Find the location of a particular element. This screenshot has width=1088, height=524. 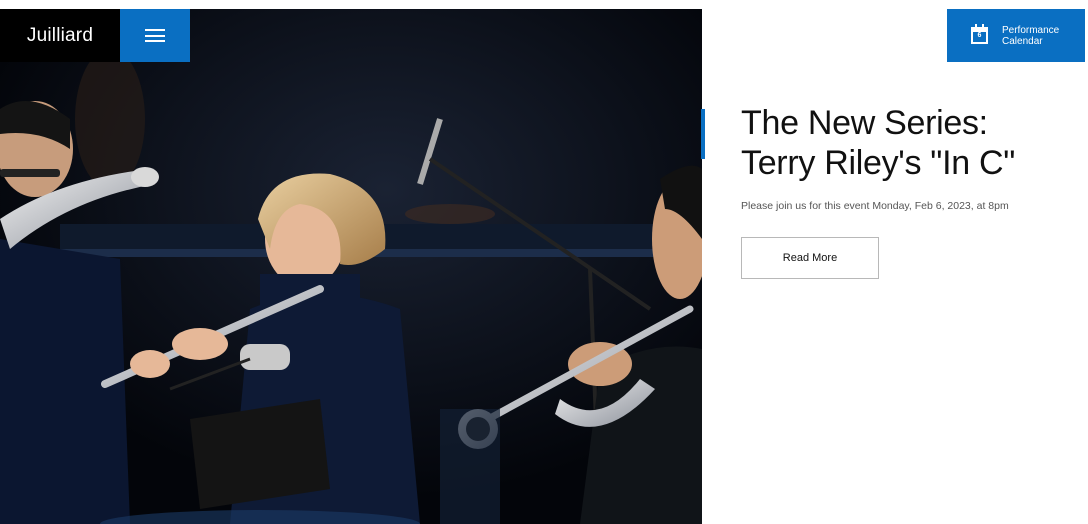

accent-bar is located at coordinates (703, 134).